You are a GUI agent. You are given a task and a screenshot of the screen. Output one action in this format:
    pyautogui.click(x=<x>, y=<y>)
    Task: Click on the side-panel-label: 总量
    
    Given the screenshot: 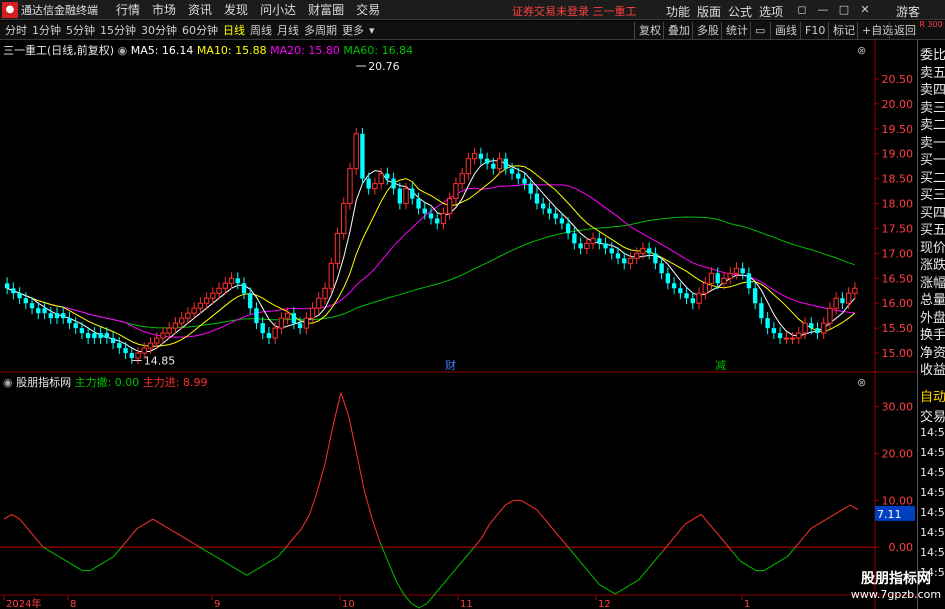 What is the action you would take?
    pyautogui.click(x=932, y=298)
    